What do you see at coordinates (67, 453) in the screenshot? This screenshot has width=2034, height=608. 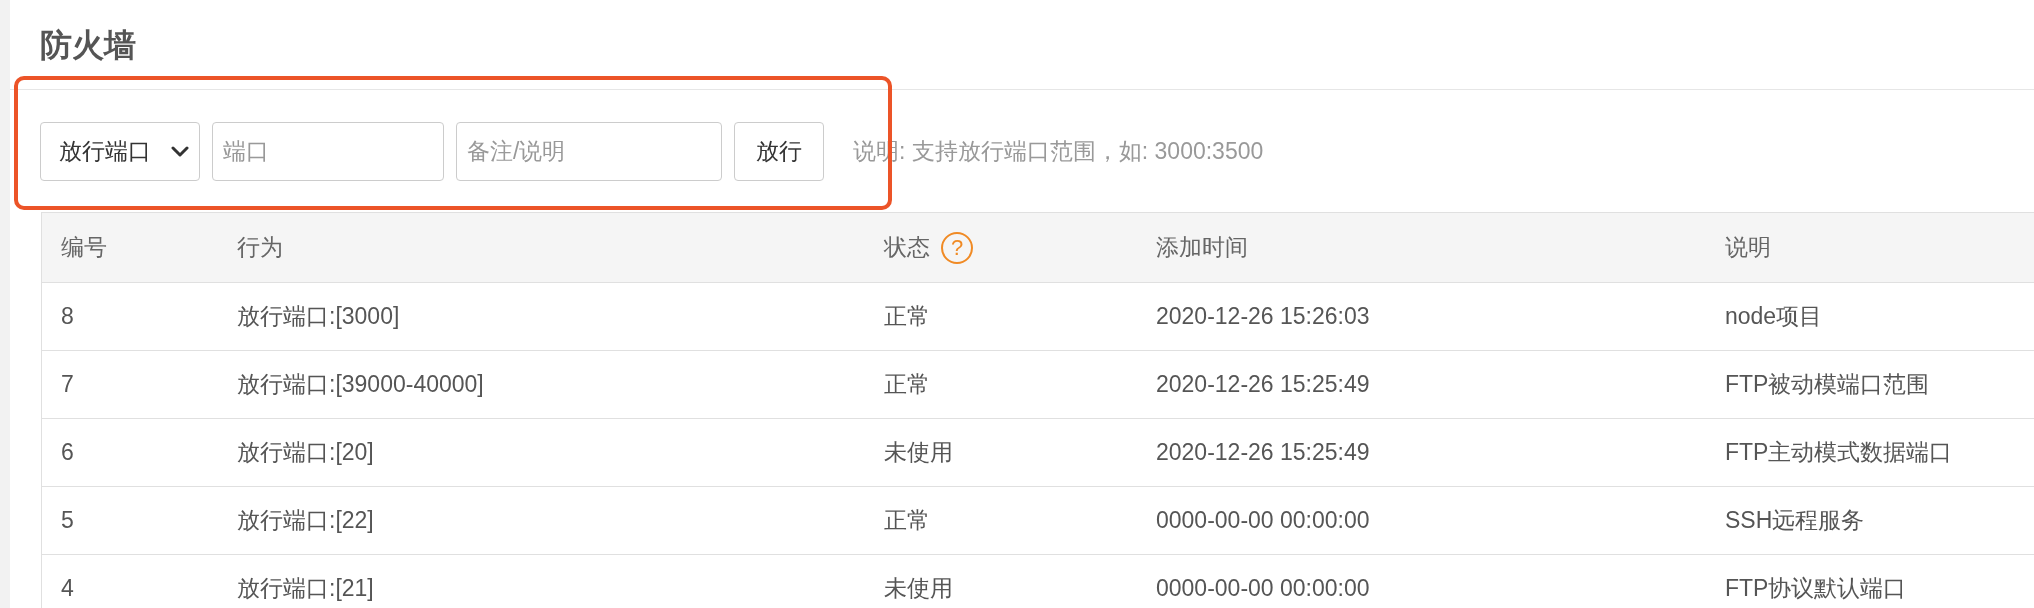 I see `table-cell-text: 6` at bounding box center [67, 453].